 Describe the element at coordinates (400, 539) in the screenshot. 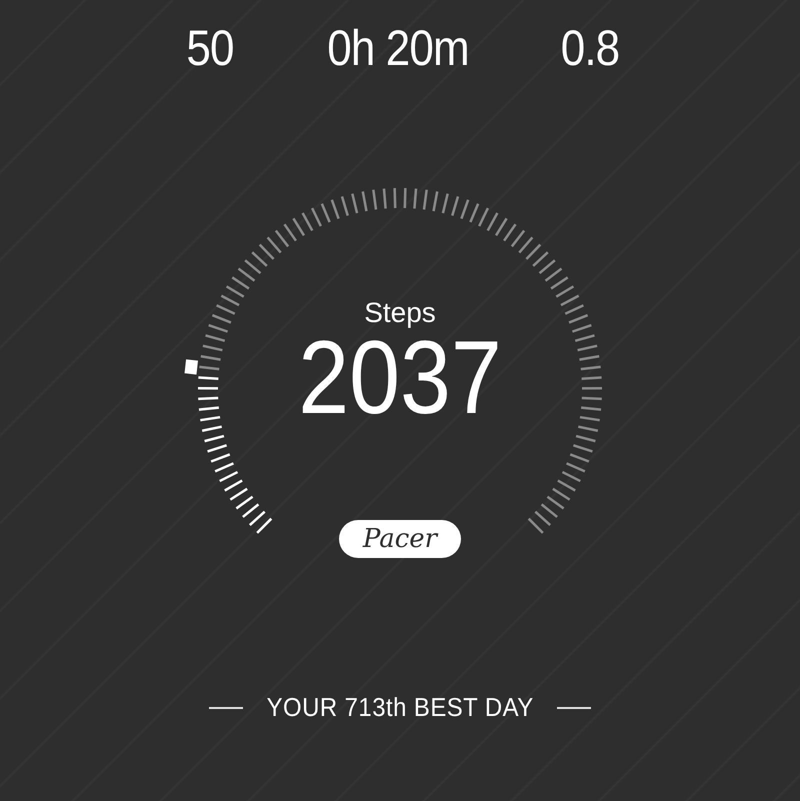

I see `brand-logo: Pacer` at that location.